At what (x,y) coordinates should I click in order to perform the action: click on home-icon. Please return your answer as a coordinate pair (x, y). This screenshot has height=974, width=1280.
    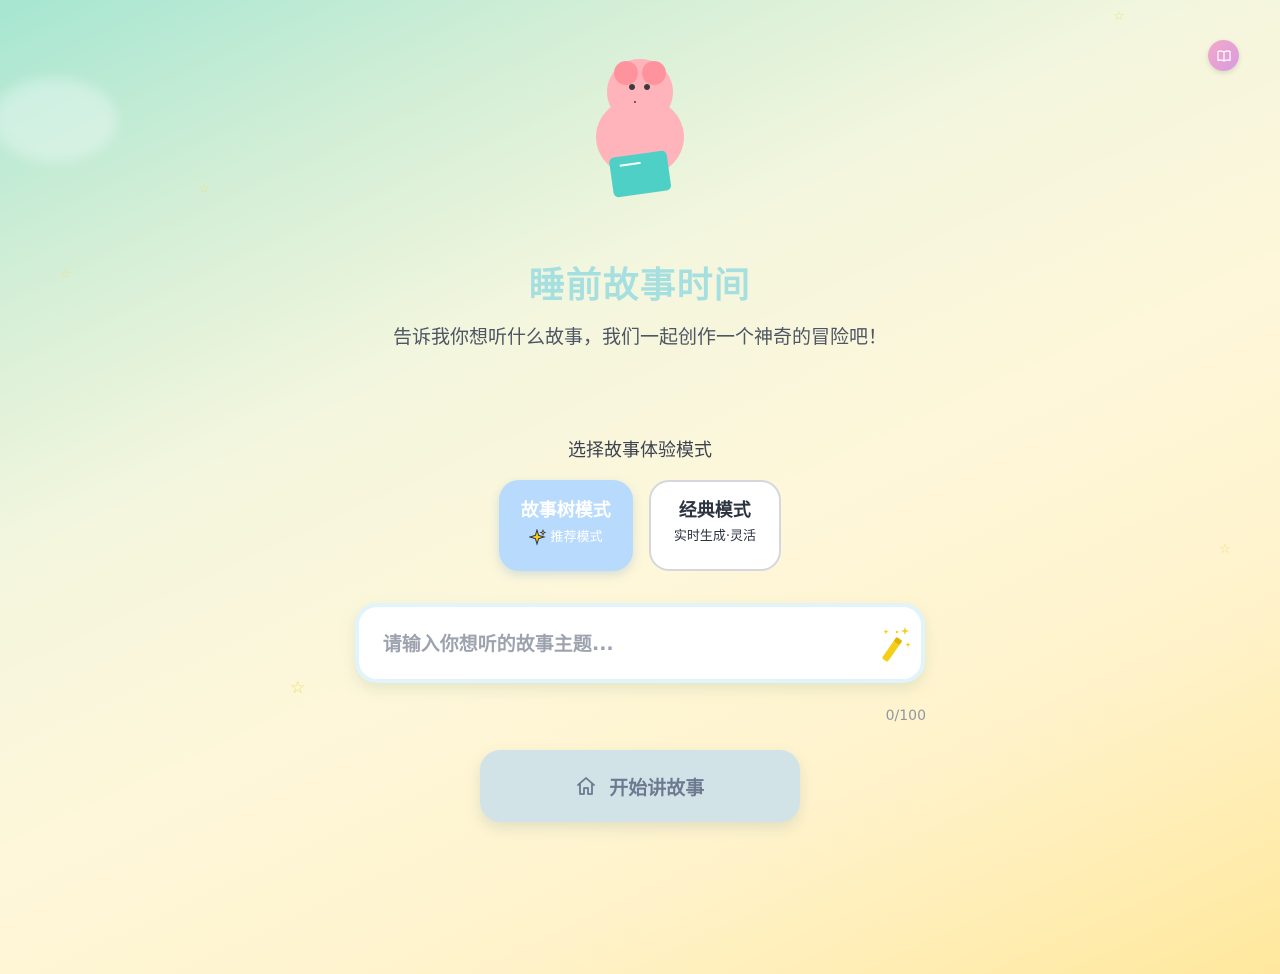
    Looking at the image, I should click on (586, 786).